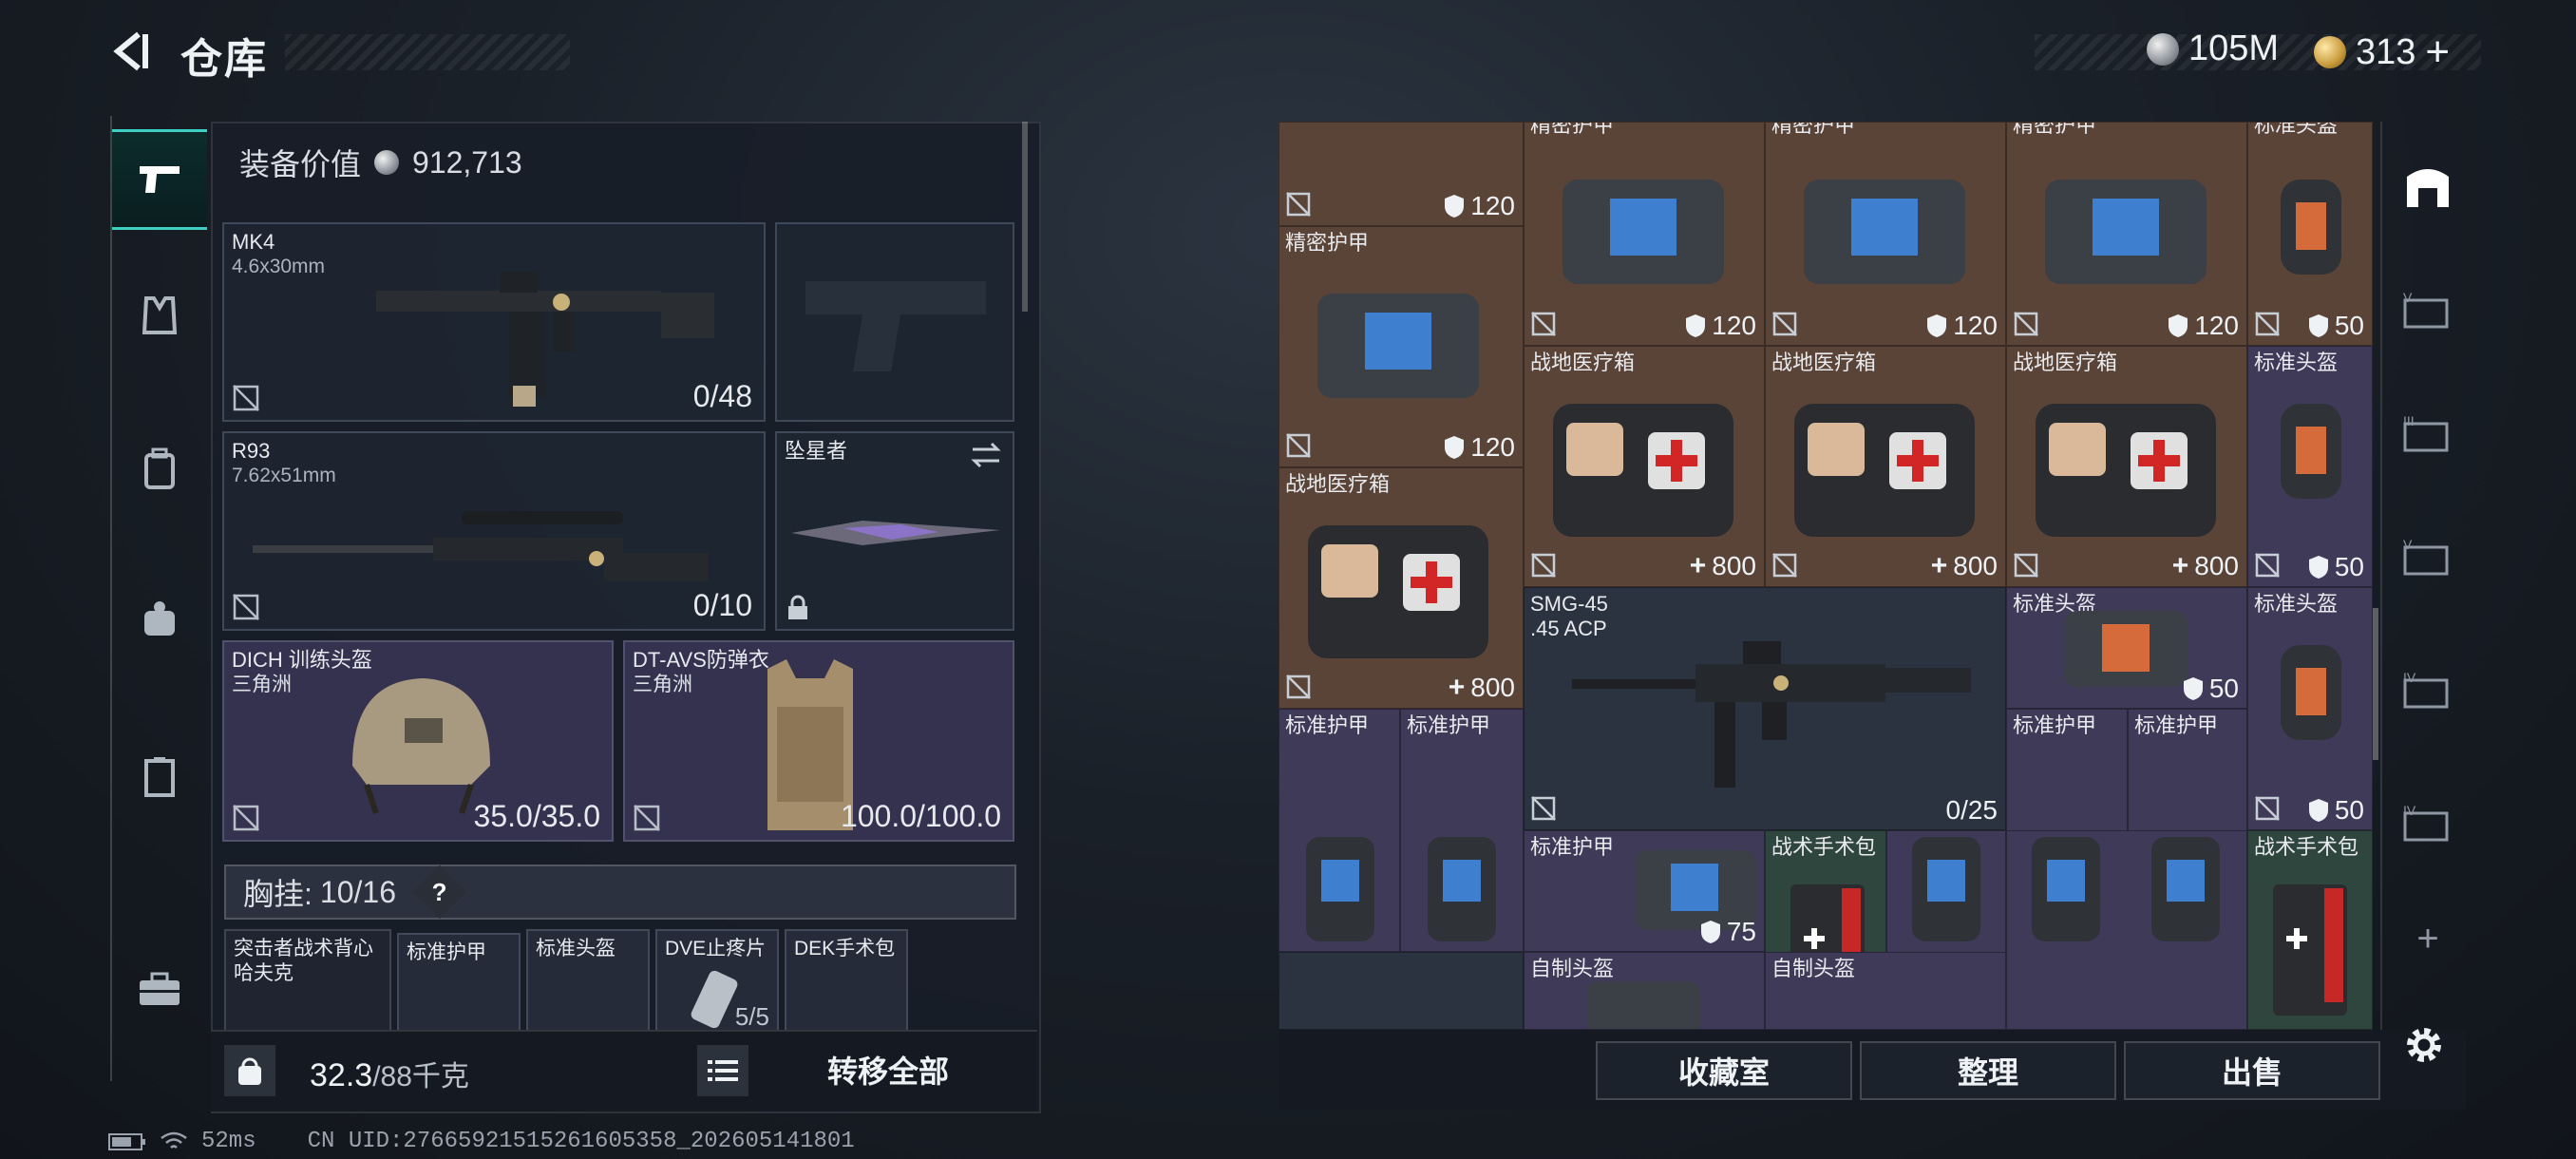 This screenshot has width=2576, height=1159. Describe the element at coordinates (300, 164) in the screenshot. I see `equipment-value-label: 装备价值` at that location.